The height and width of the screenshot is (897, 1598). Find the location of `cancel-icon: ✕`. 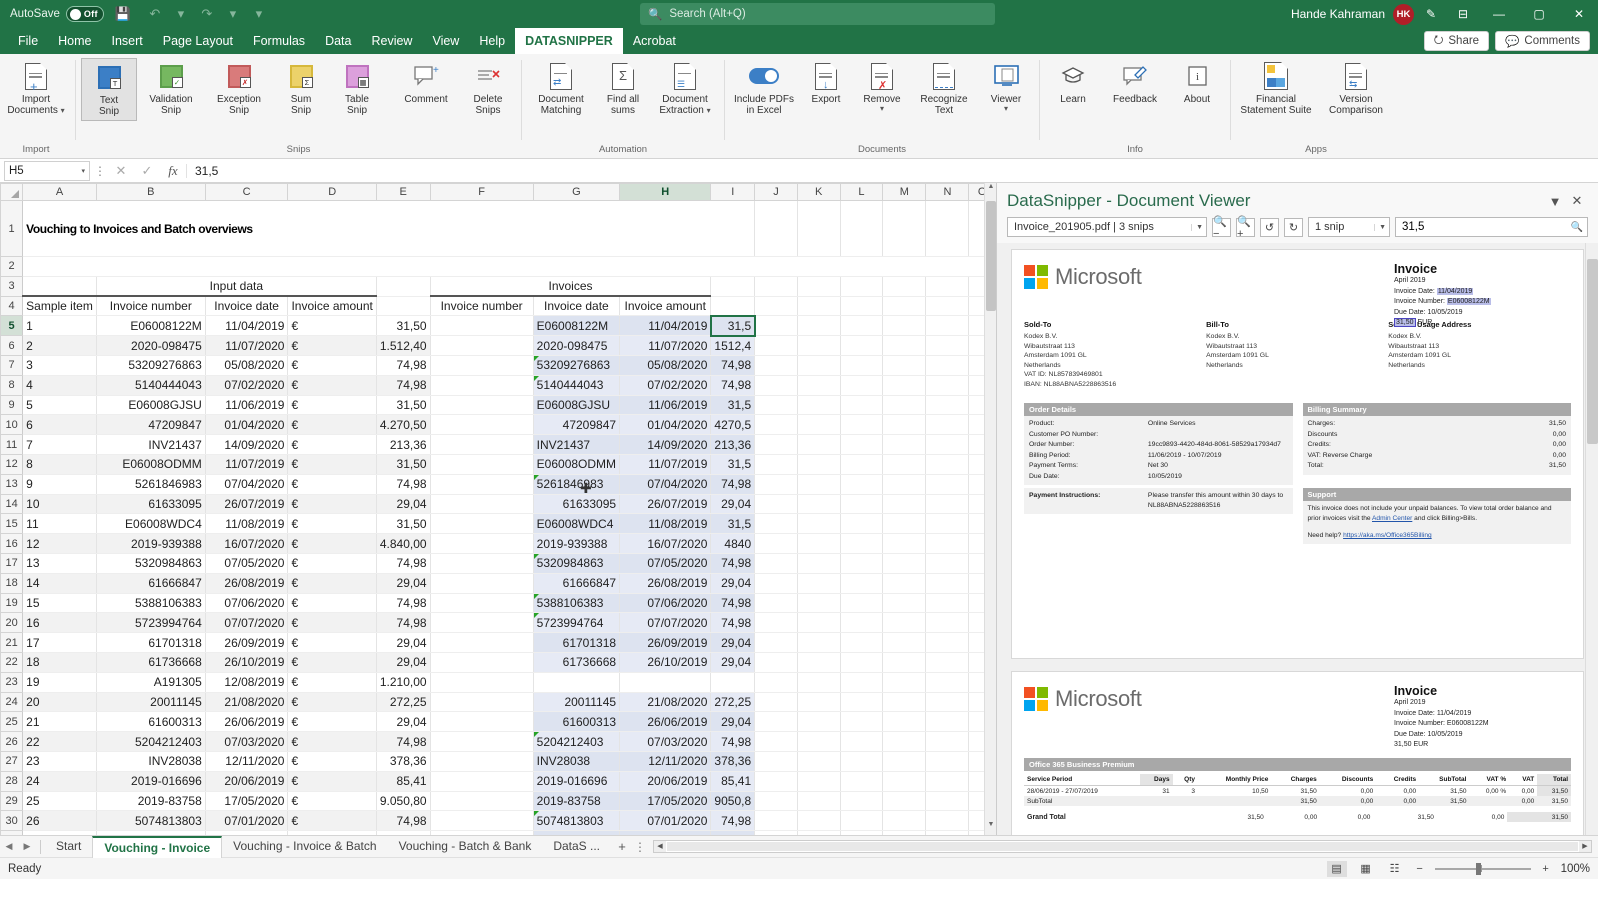

cancel-icon: ✕ is located at coordinates (121, 171).